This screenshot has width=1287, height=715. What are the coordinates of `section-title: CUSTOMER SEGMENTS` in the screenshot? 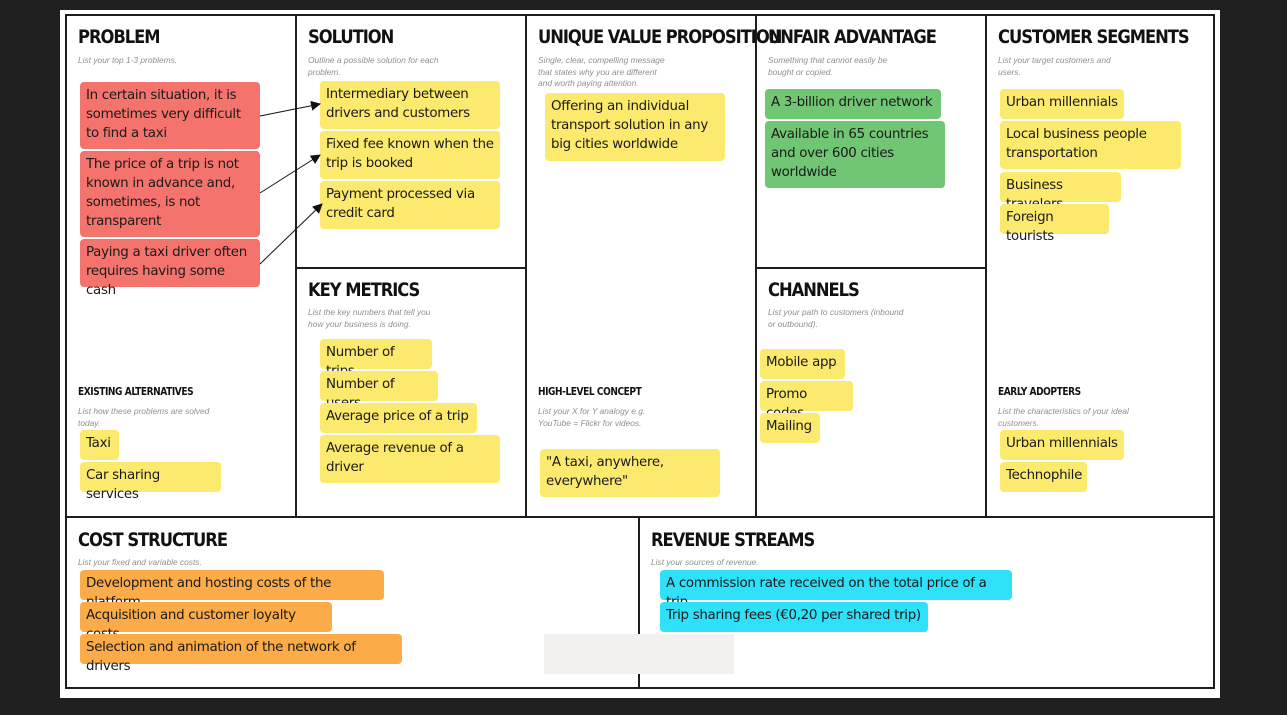 It's located at (1094, 37).